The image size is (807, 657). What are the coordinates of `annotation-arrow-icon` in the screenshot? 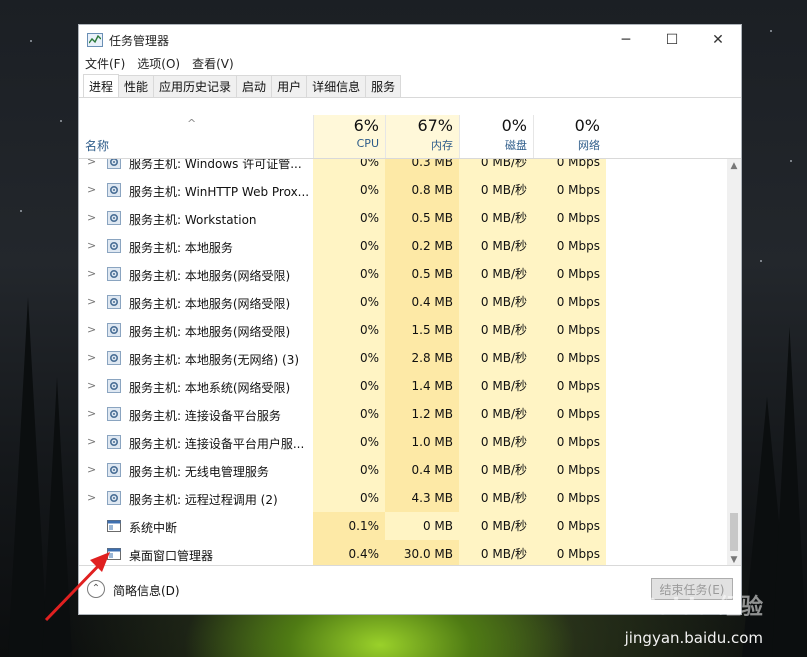 It's located at (77, 587).